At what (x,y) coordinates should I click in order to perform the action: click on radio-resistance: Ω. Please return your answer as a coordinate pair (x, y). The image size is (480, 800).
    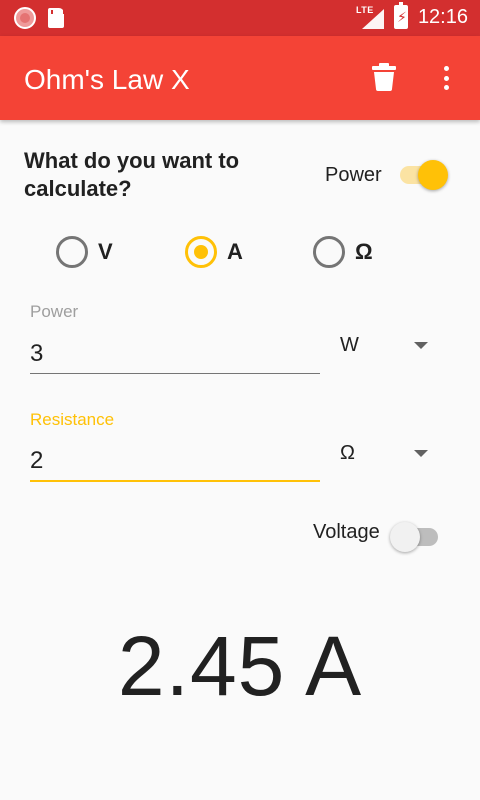
    Looking at the image, I should click on (343, 252).